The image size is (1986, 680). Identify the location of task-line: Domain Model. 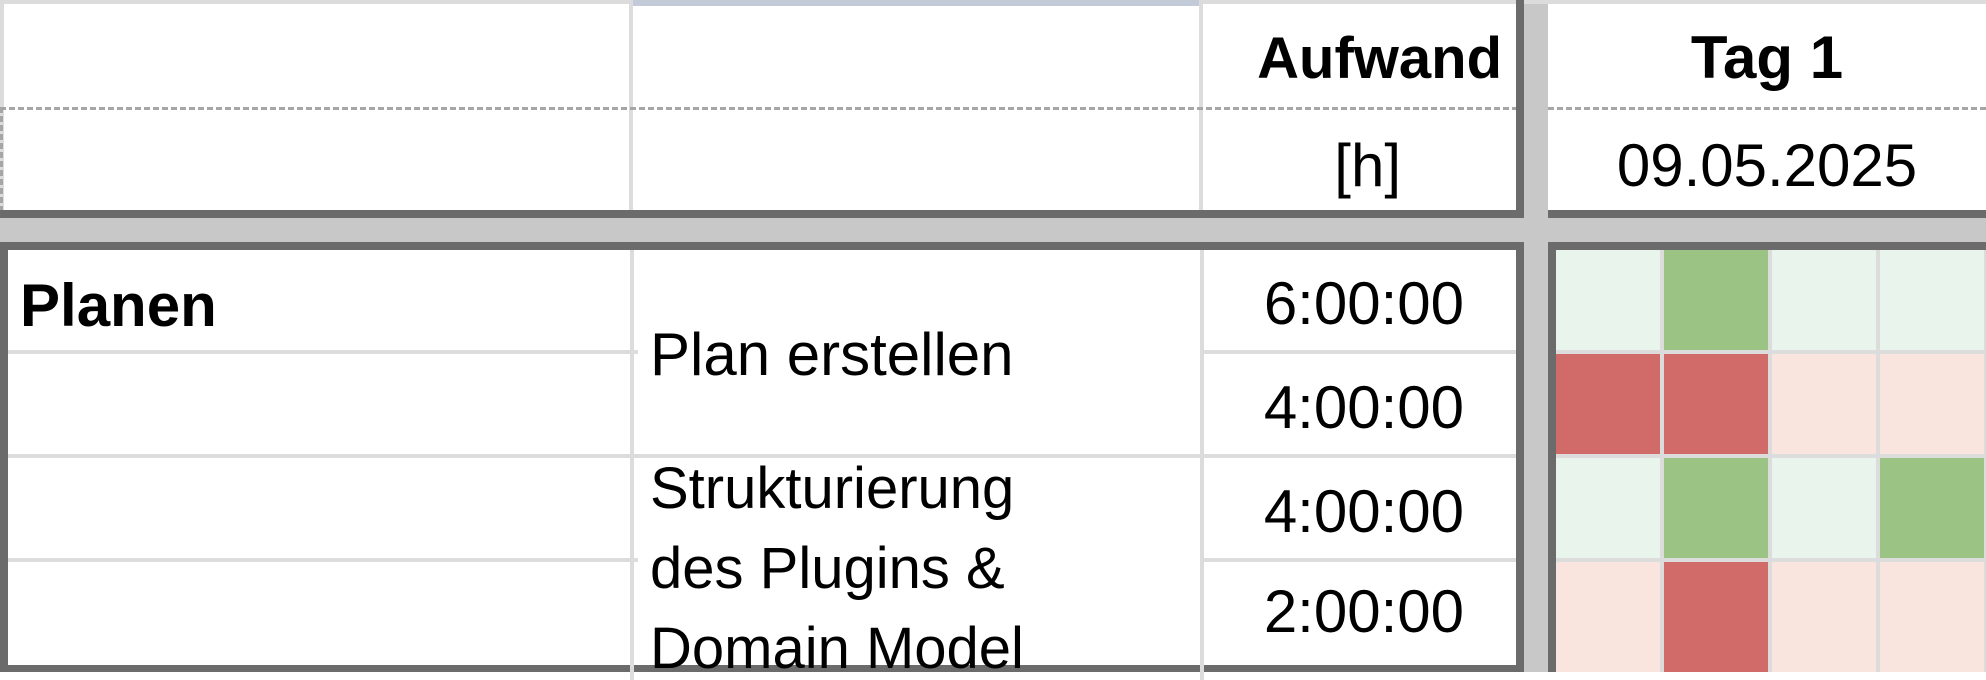
(837, 647).